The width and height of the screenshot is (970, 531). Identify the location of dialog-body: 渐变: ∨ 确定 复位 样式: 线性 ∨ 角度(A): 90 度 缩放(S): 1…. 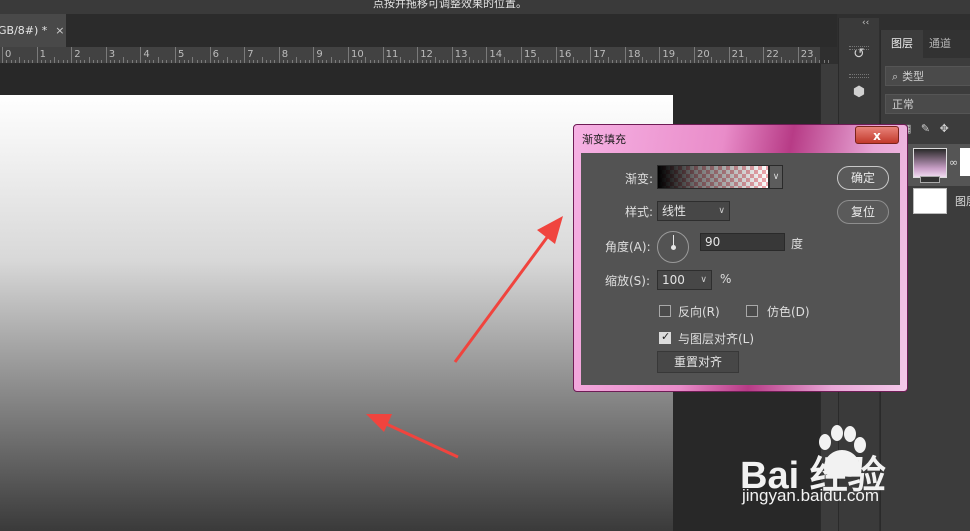
(740, 269).